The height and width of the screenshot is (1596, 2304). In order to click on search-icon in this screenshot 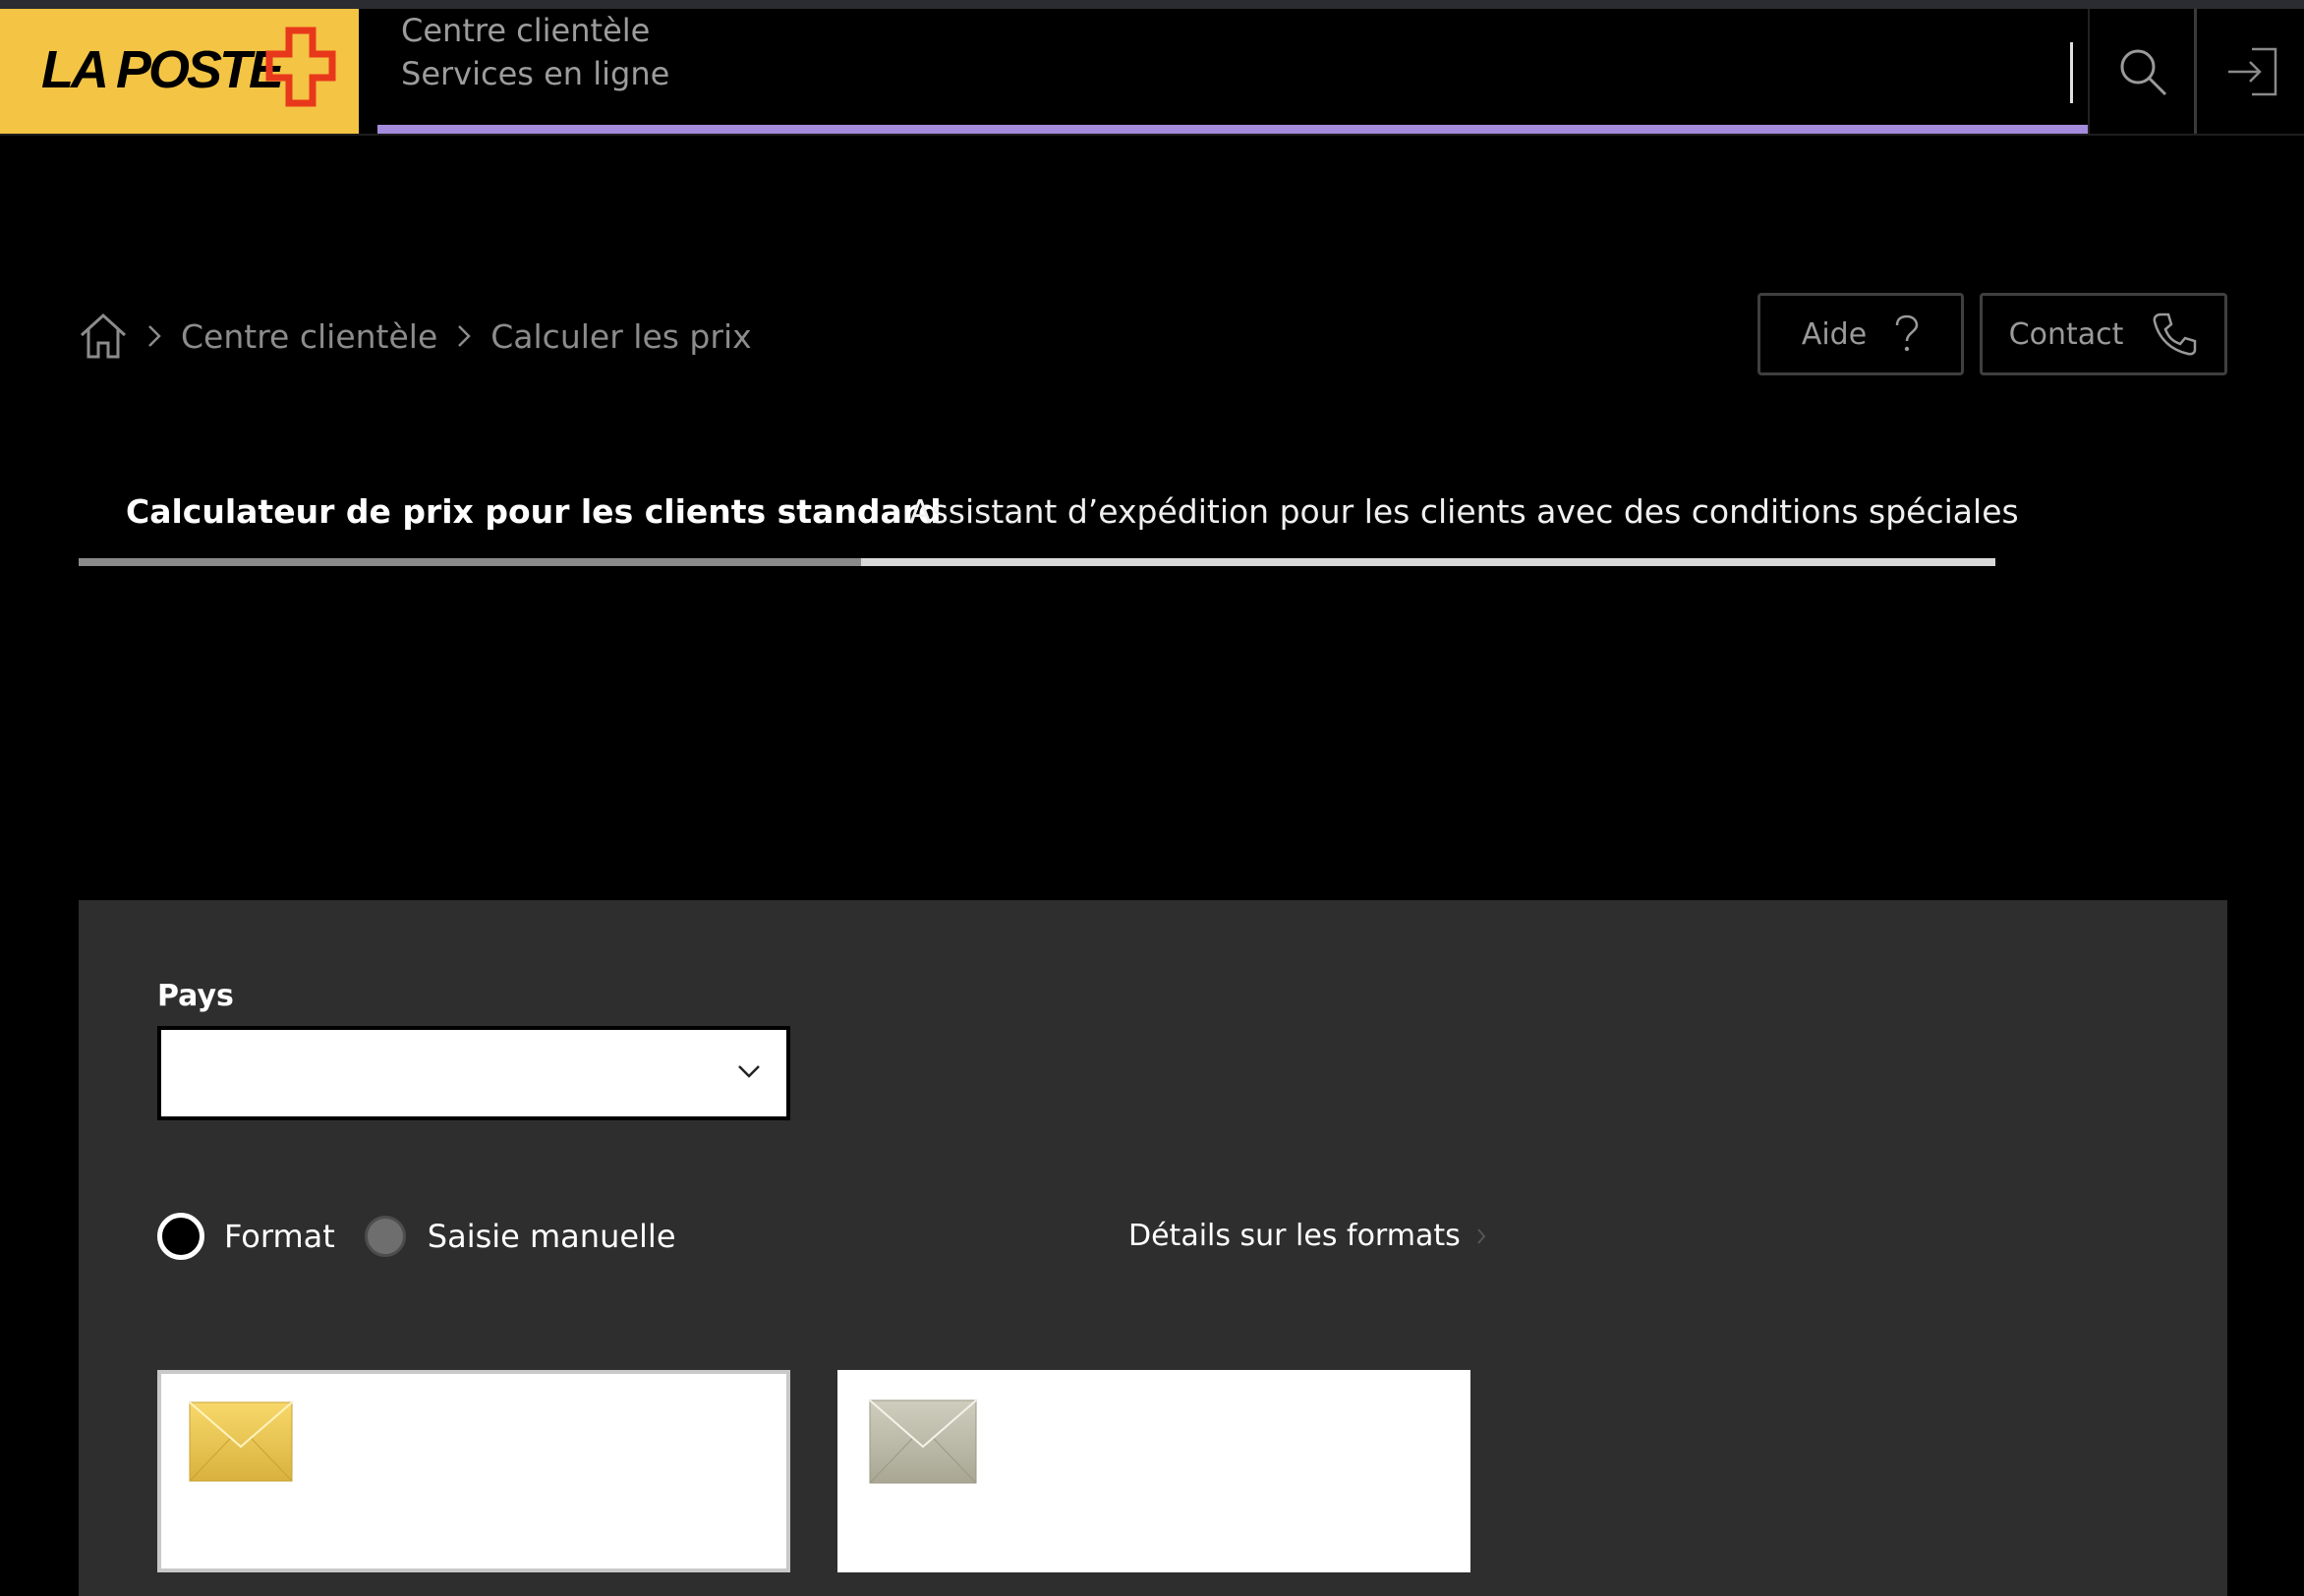, I will do `click(2144, 72)`.